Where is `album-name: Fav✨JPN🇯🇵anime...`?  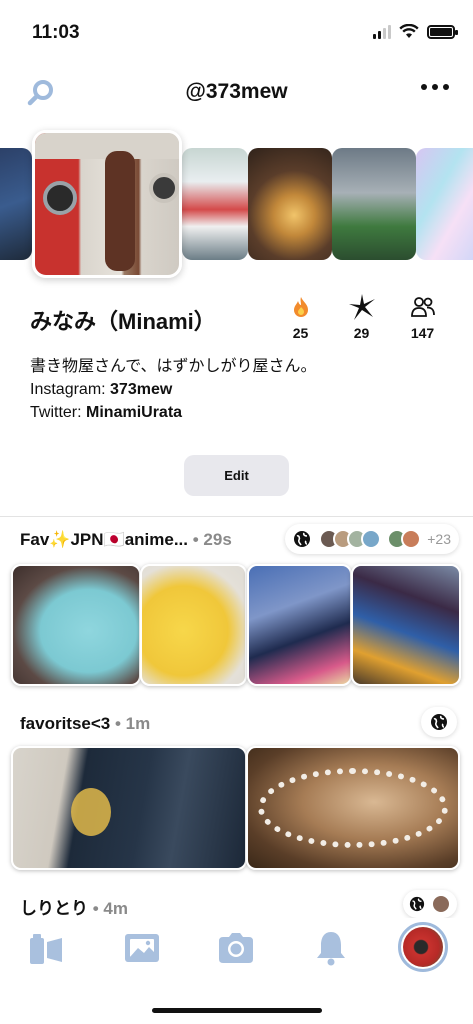 album-name: Fav✨JPN🇯🇵anime... is located at coordinates (104, 539).